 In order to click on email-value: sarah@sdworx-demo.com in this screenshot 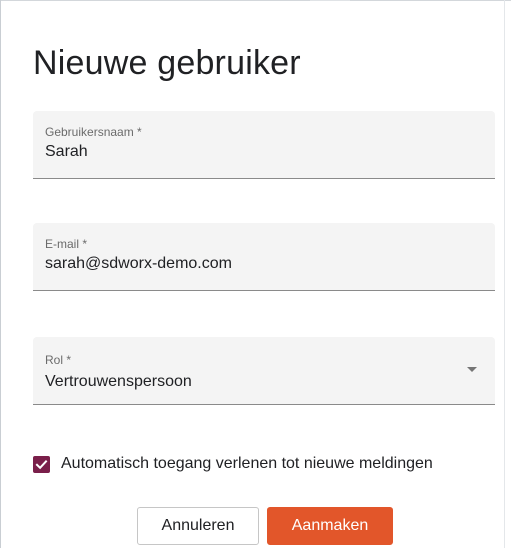, I will do `click(138, 263)`.